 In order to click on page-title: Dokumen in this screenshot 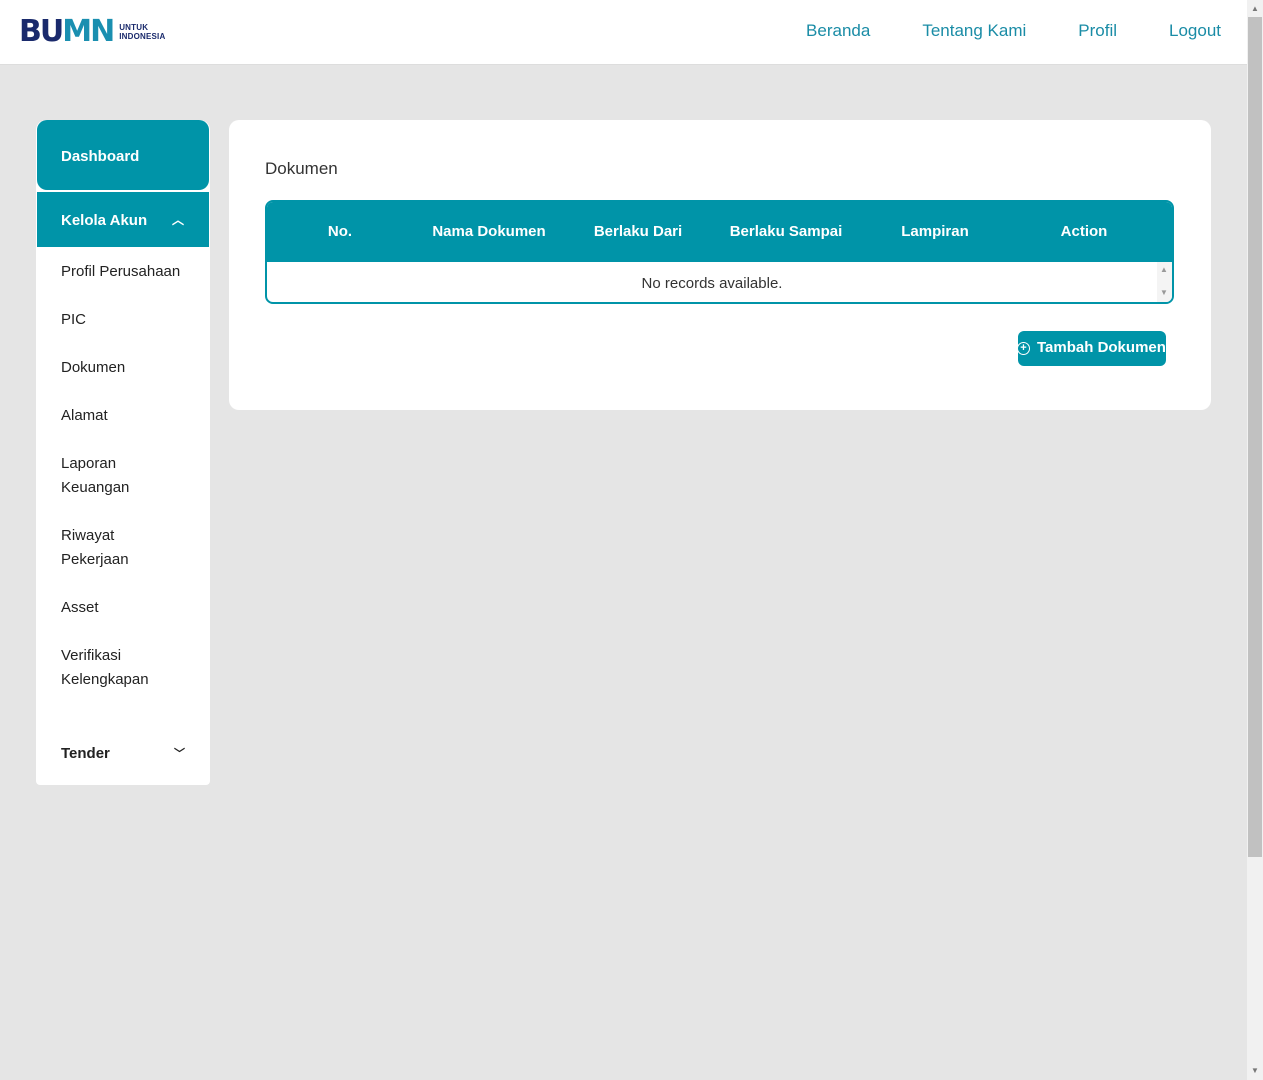, I will do `click(301, 168)`.